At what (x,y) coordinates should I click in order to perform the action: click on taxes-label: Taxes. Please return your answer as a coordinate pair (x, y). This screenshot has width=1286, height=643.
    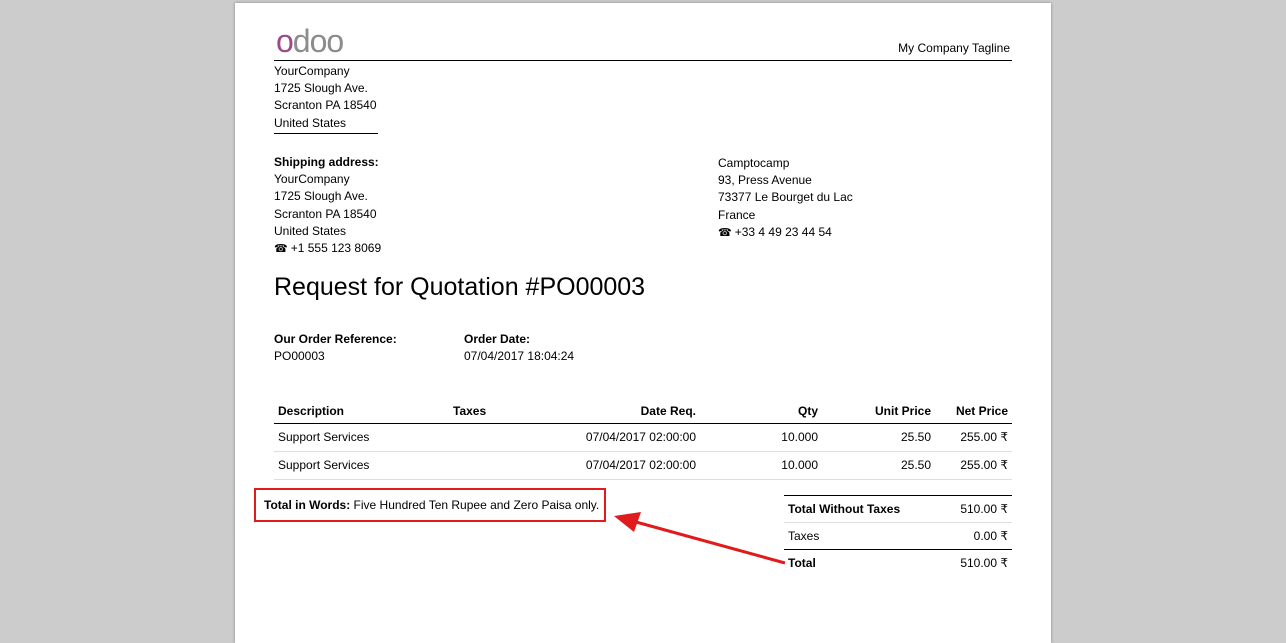
    Looking at the image, I should click on (862, 536).